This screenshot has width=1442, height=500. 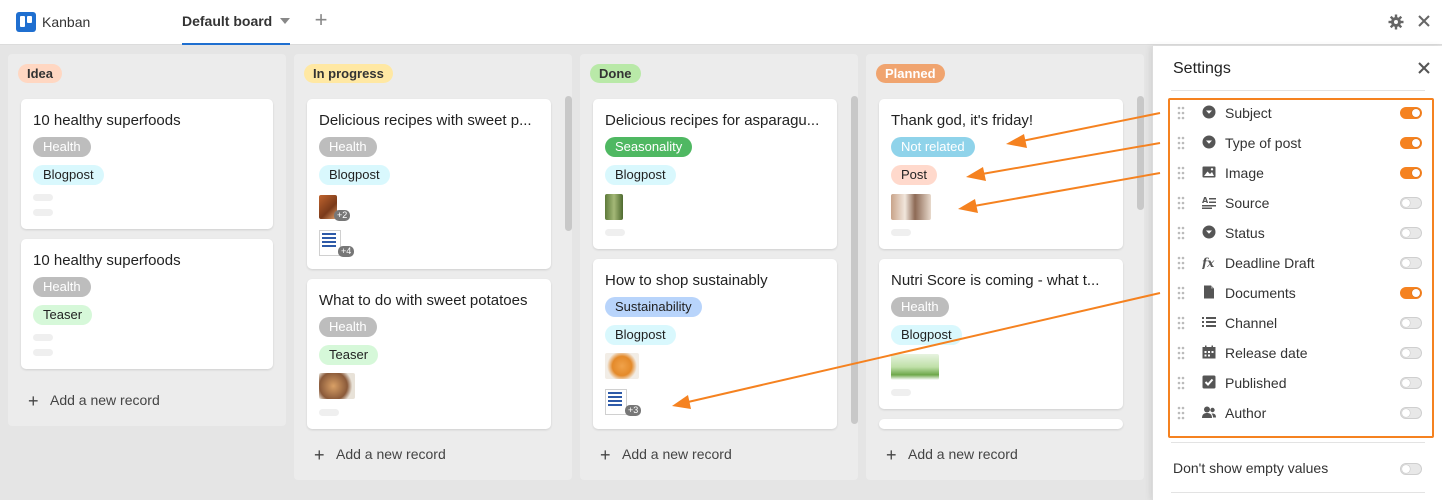 What do you see at coordinates (649, 147) in the screenshot?
I see `tag-seasonality: Seasonality` at bounding box center [649, 147].